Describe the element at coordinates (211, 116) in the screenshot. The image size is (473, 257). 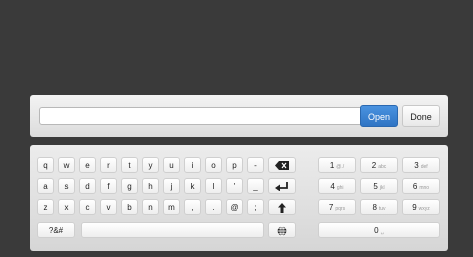
I see `text-input` at that location.